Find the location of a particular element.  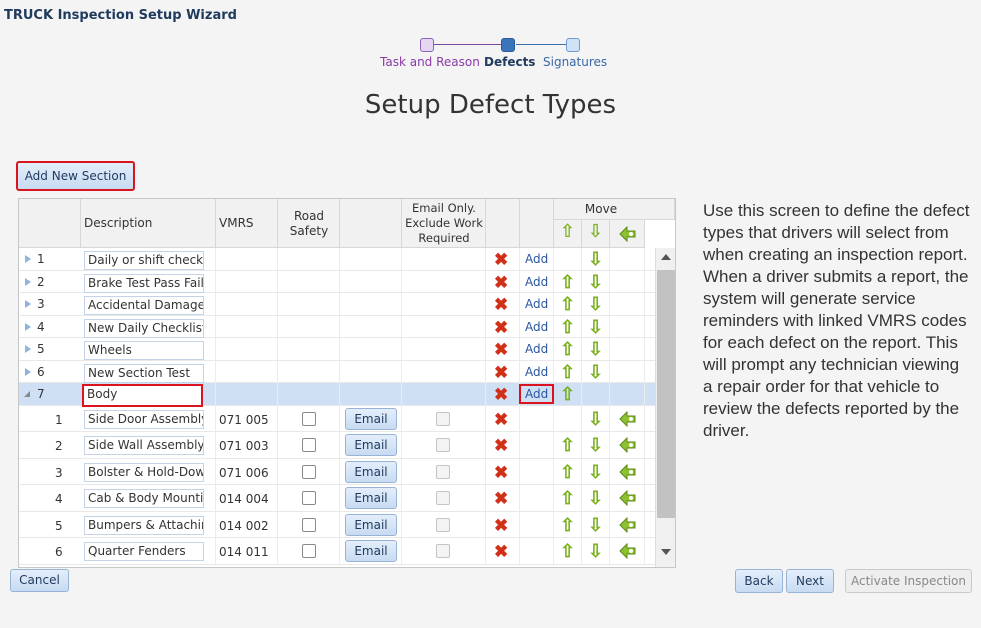

scroll-down-icon is located at coordinates (666, 552).